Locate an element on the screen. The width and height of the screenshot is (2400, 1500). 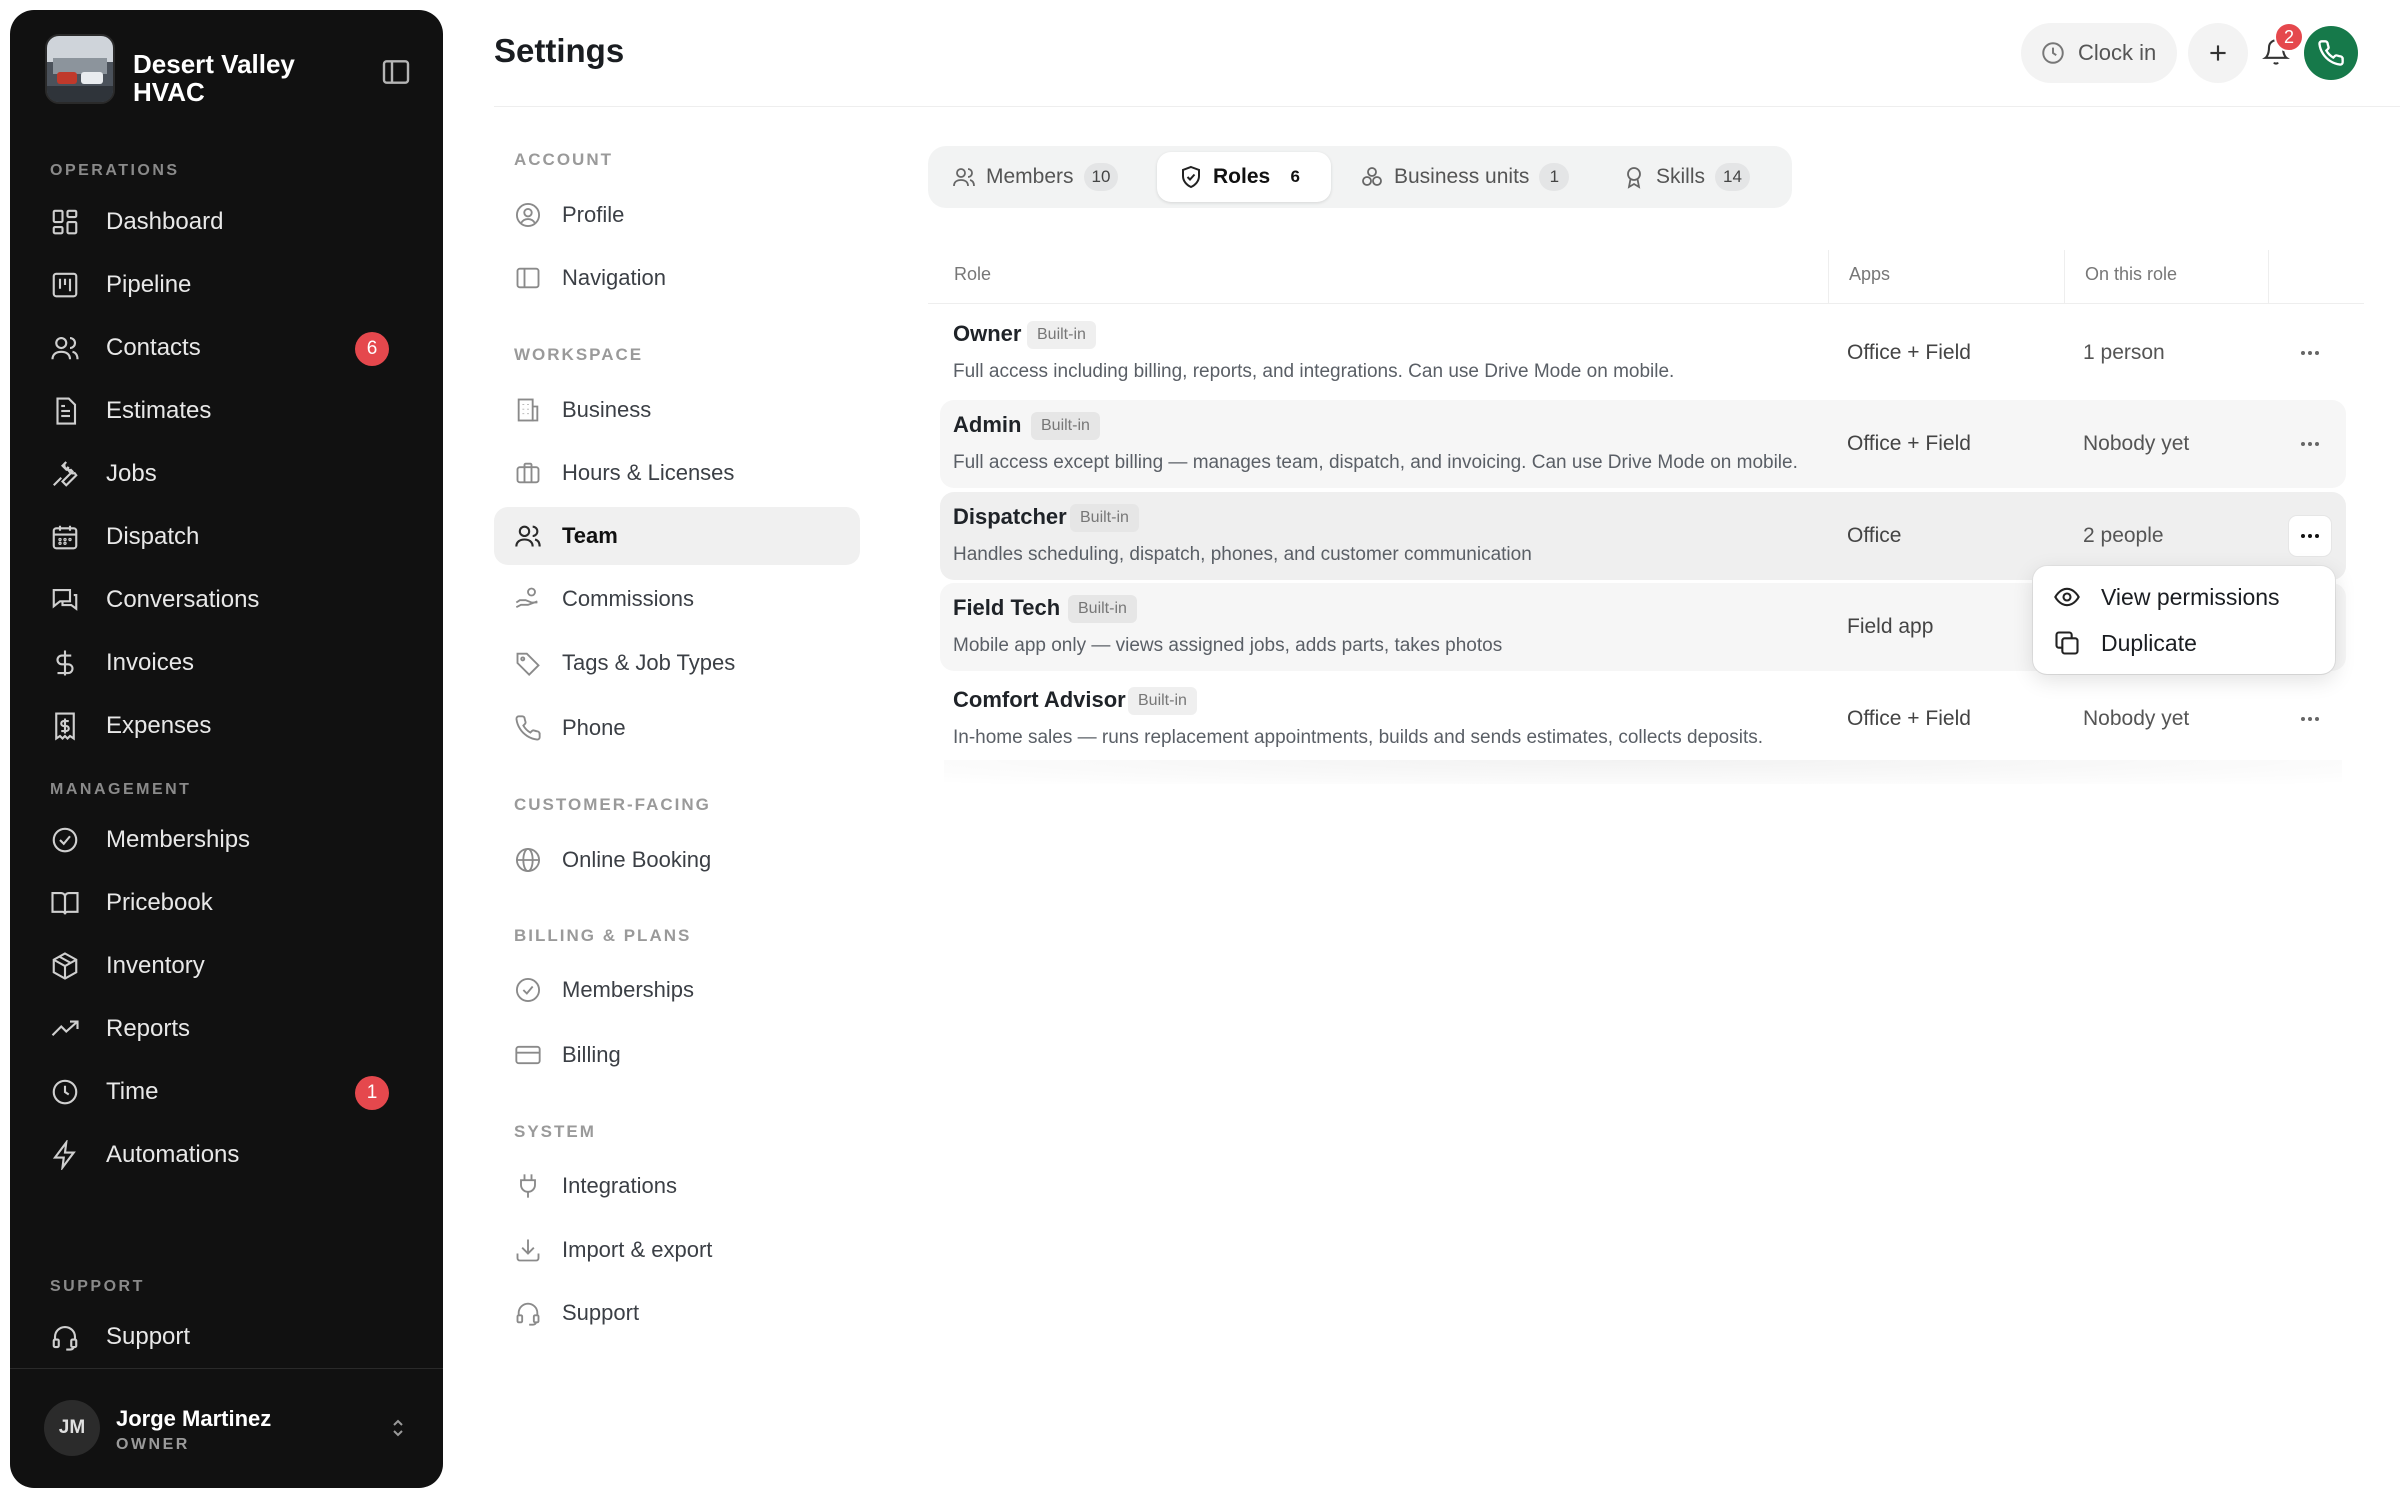
settings-item-online-booking: Online Booking is located at coordinates (677, 860).